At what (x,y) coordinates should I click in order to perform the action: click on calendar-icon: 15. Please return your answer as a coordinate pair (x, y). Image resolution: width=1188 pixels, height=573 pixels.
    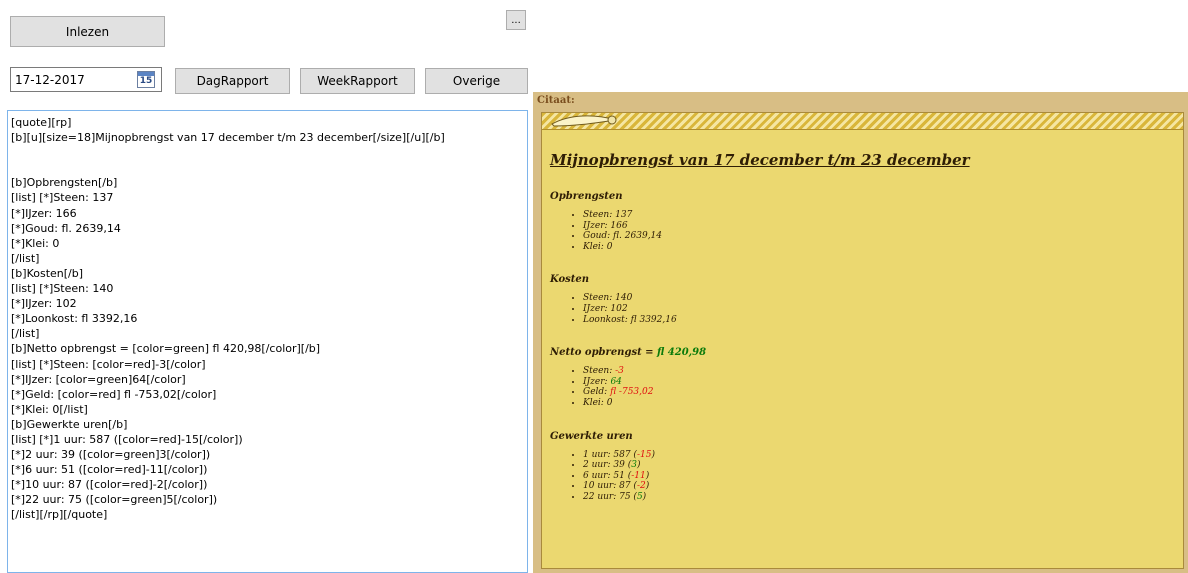
    Looking at the image, I should click on (146, 79).